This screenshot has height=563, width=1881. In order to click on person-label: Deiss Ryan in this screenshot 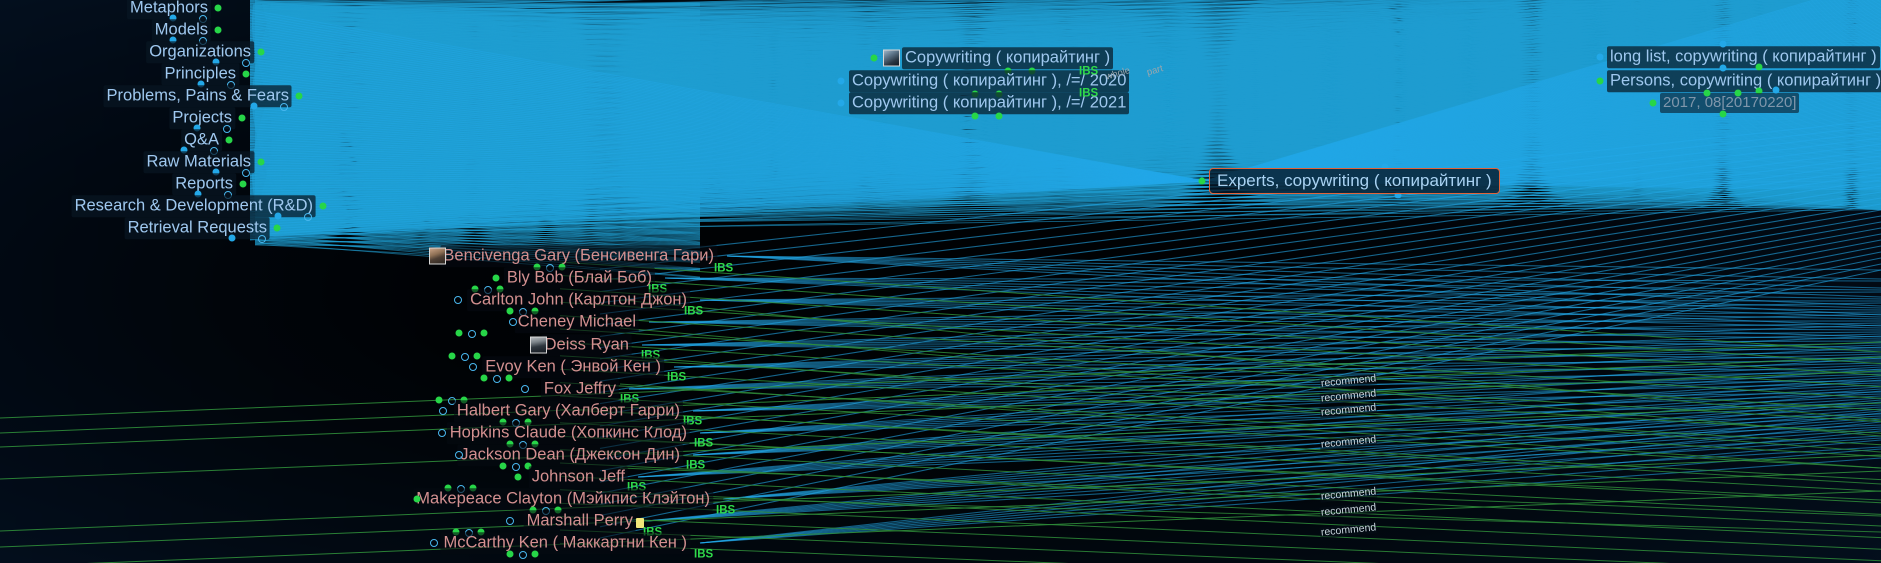, I will do `click(586, 345)`.